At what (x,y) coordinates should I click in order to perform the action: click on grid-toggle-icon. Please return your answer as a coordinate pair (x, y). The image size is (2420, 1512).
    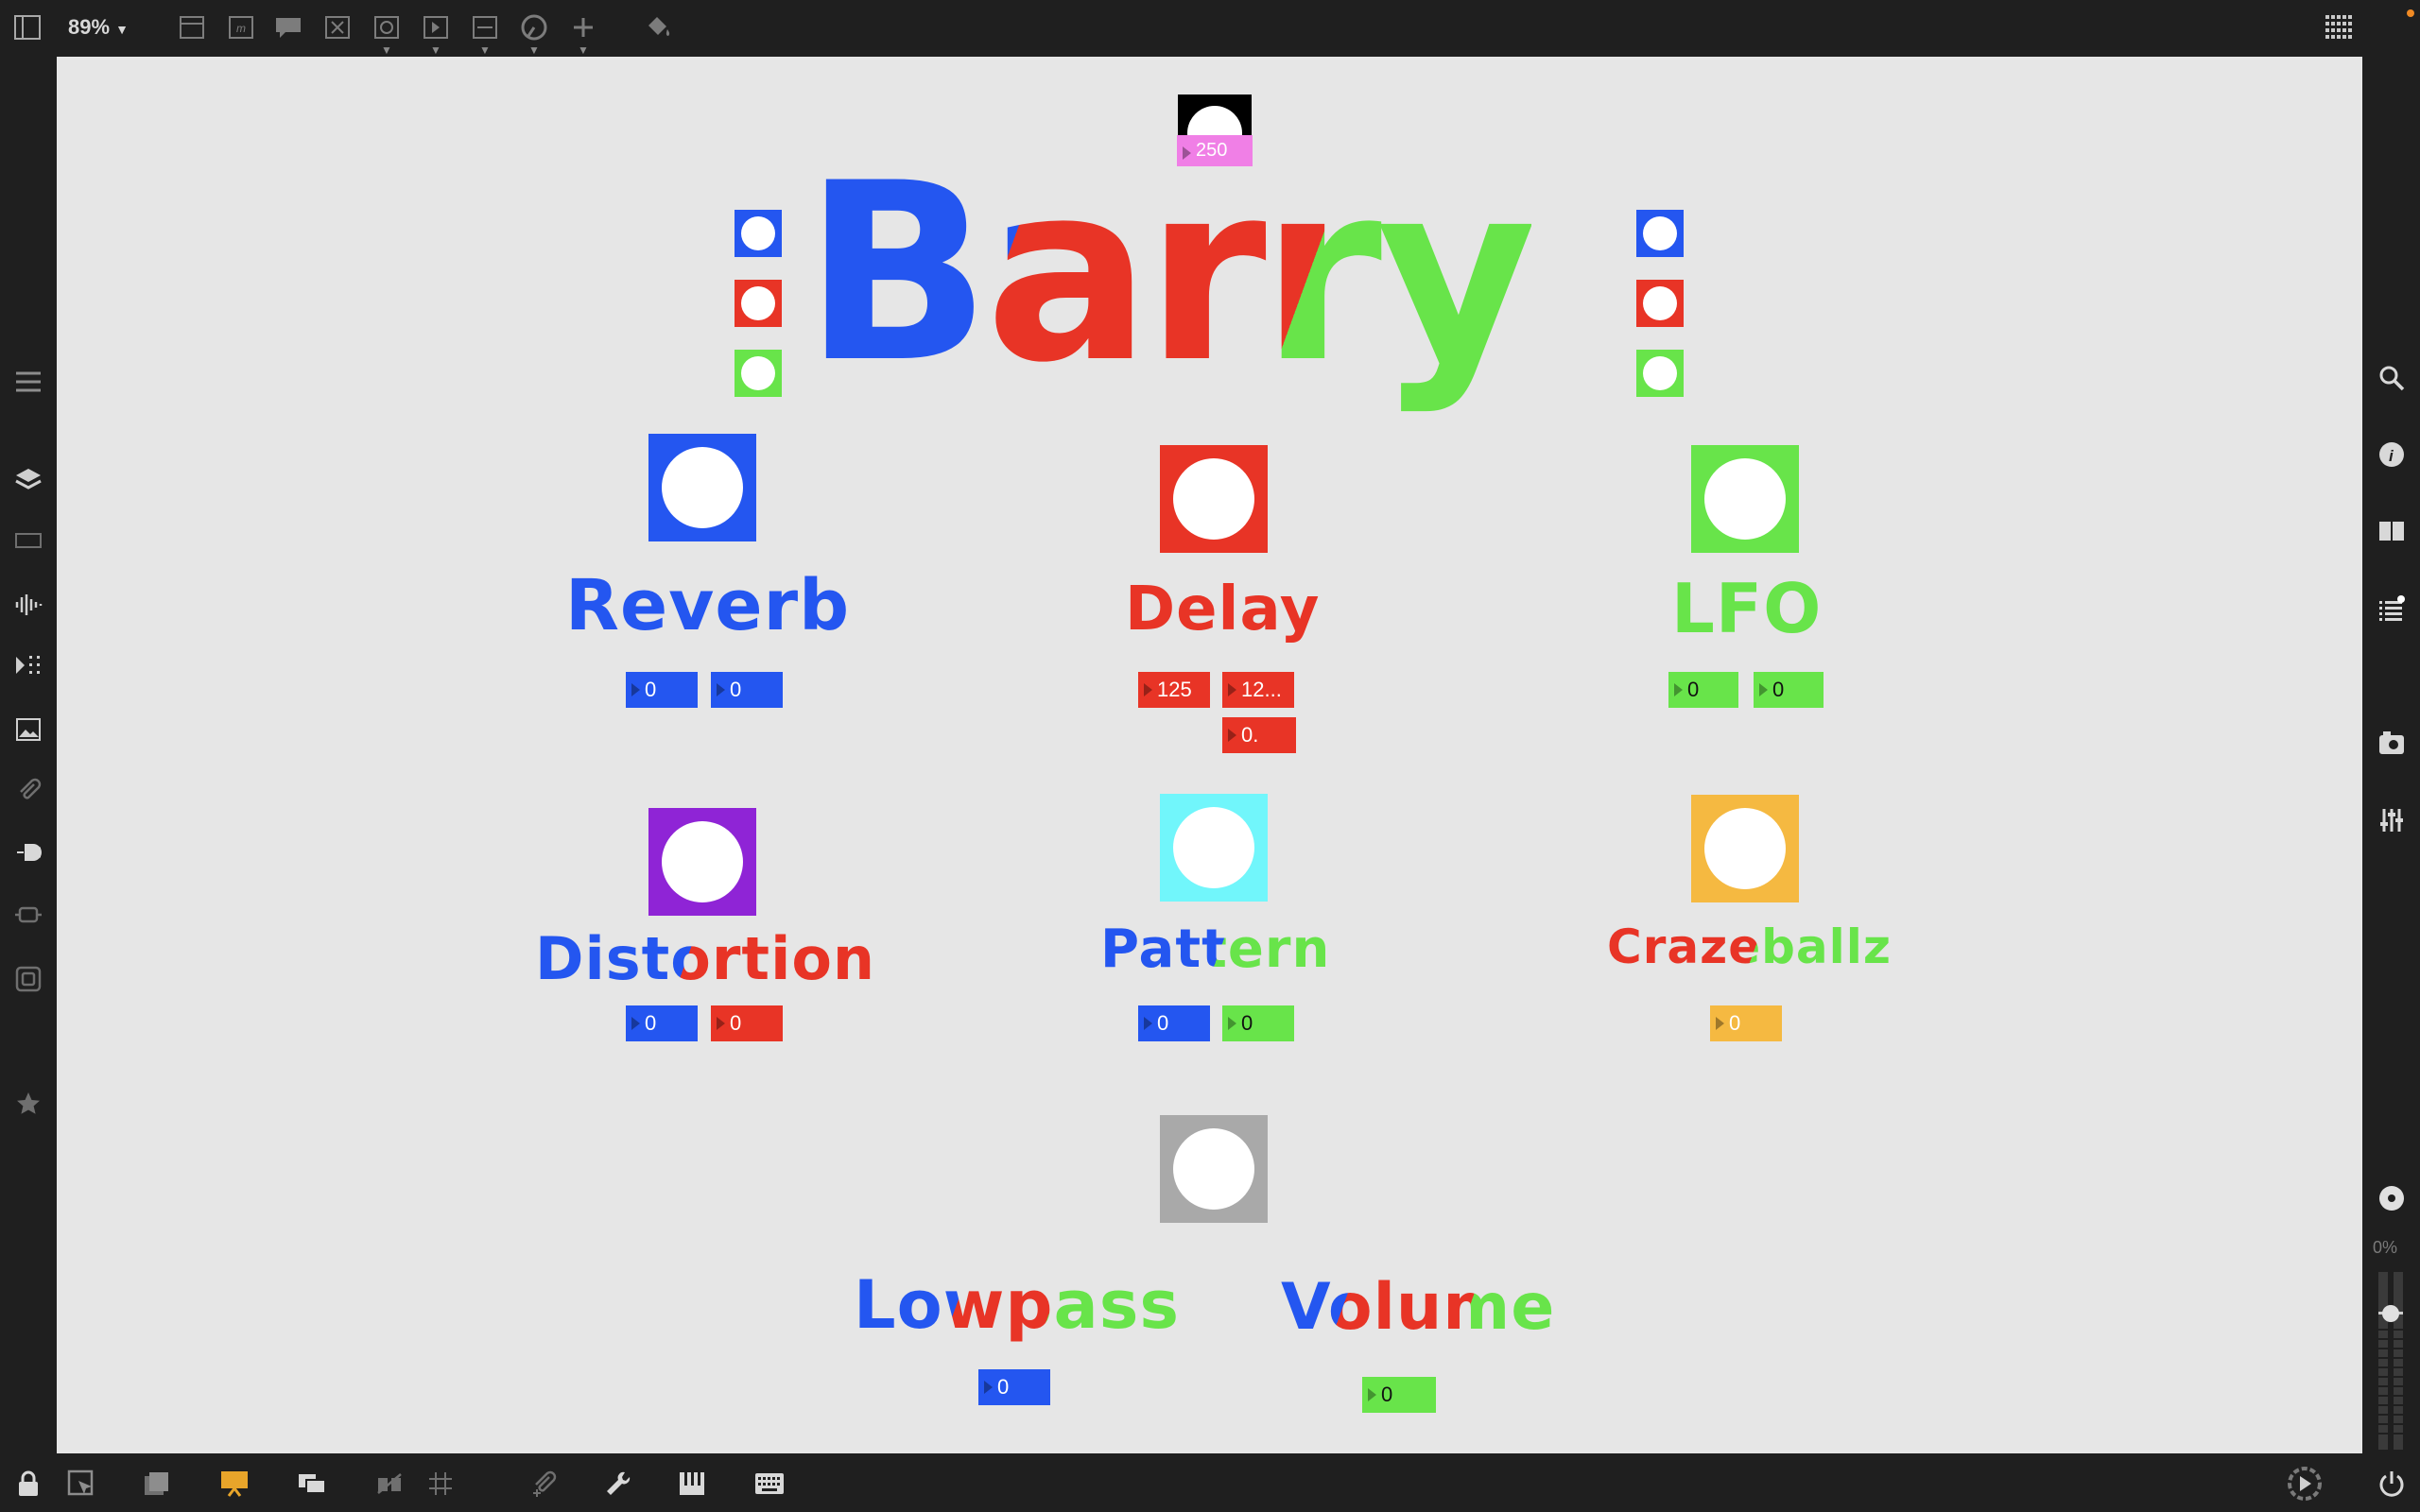
    Looking at the image, I should click on (441, 1484).